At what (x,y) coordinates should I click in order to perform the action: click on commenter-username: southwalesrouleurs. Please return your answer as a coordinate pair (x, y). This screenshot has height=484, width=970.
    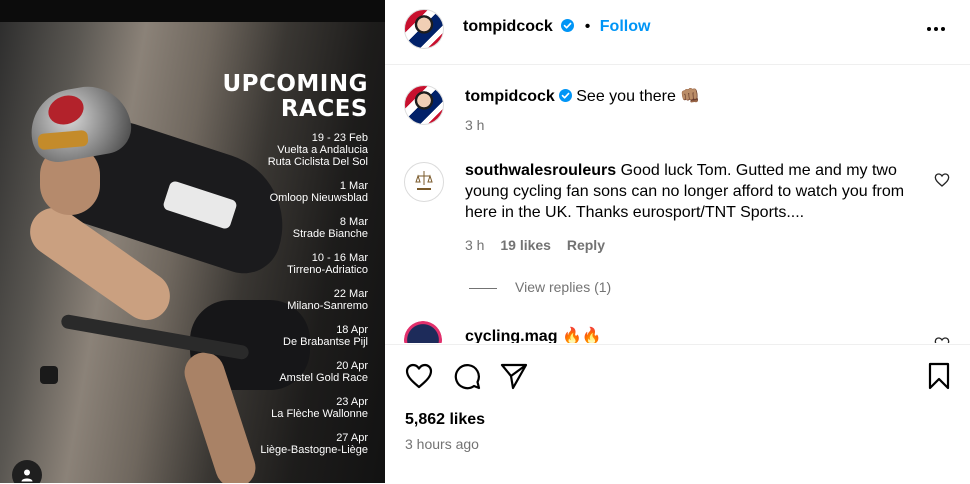
    Looking at the image, I should click on (540, 170).